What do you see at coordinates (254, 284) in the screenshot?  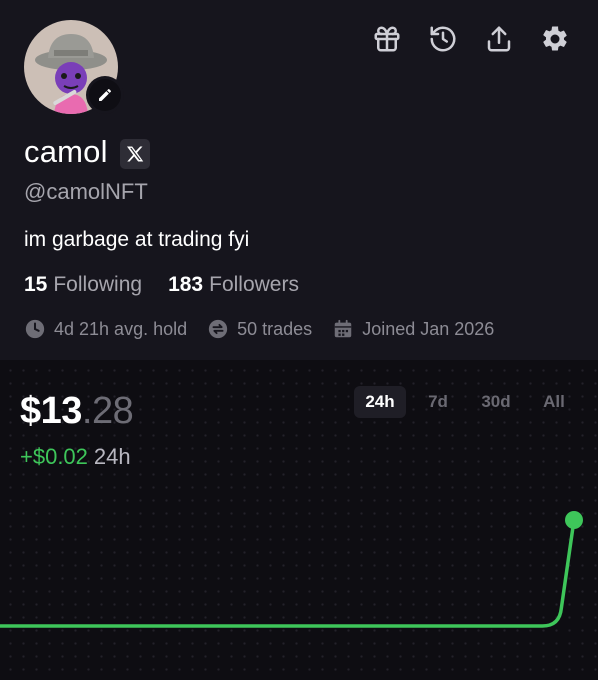 I see `followers-label: Followers` at bounding box center [254, 284].